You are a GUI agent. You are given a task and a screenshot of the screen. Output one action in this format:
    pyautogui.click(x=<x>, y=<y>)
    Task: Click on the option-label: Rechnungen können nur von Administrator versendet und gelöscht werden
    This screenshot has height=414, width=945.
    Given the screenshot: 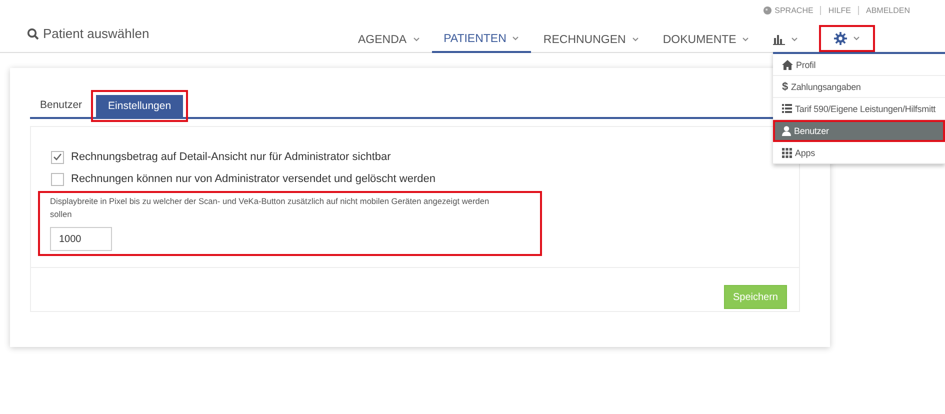 What is the action you would take?
    pyautogui.click(x=253, y=179)
    